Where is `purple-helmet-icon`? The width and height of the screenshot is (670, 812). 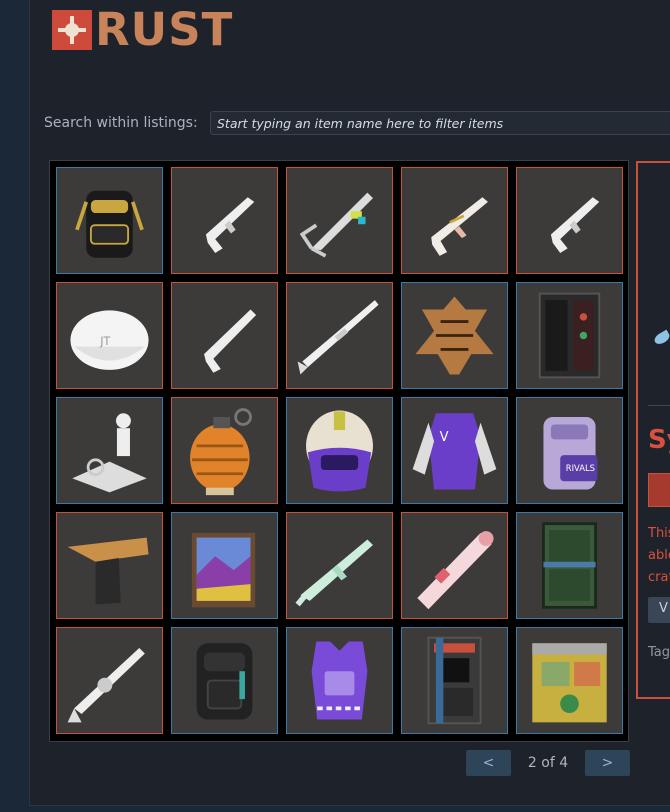
purple-helmet-icon is located at coordinates (339, 451).